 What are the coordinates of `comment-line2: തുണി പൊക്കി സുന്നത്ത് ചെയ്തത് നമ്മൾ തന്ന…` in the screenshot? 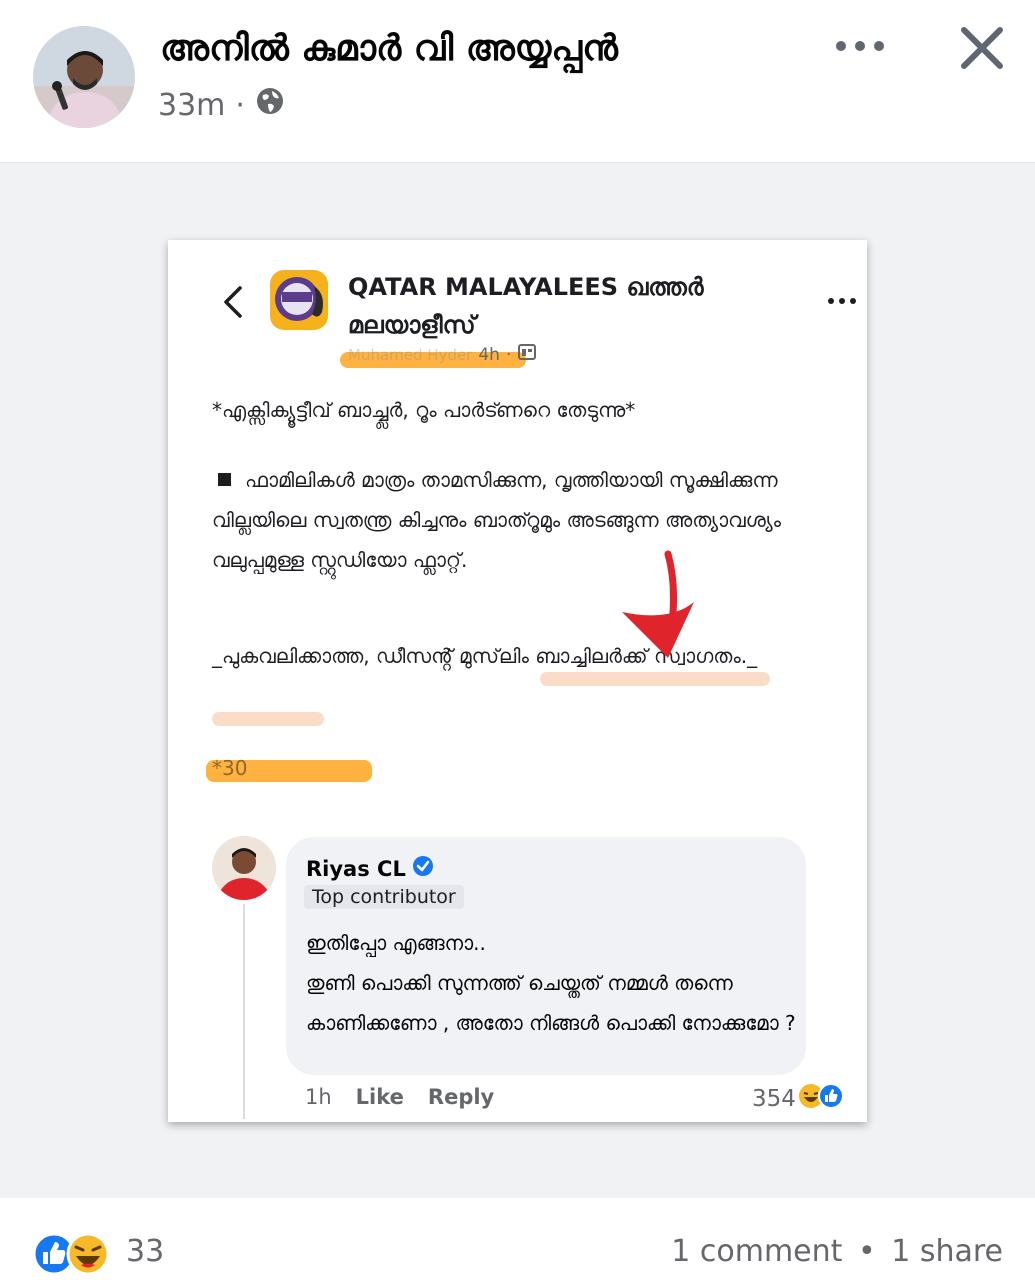 It's located at (551, 1003).